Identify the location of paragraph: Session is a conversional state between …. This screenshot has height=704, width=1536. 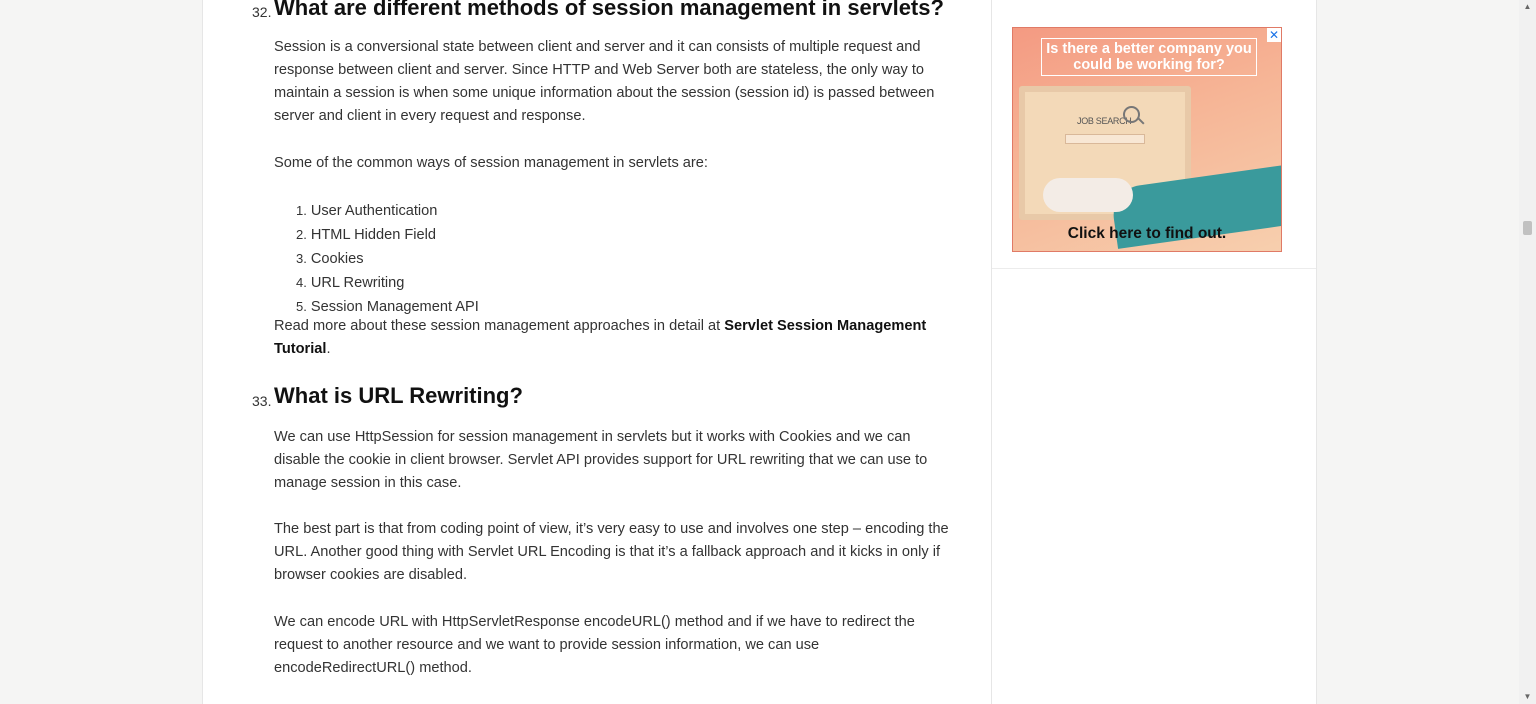
(604, 81).